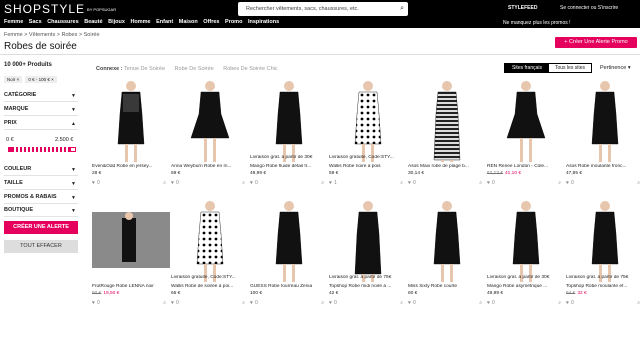 This screenshot has width=640, height=350. I want to click on facet-color: COULEUR ▼, so click(41, 171).